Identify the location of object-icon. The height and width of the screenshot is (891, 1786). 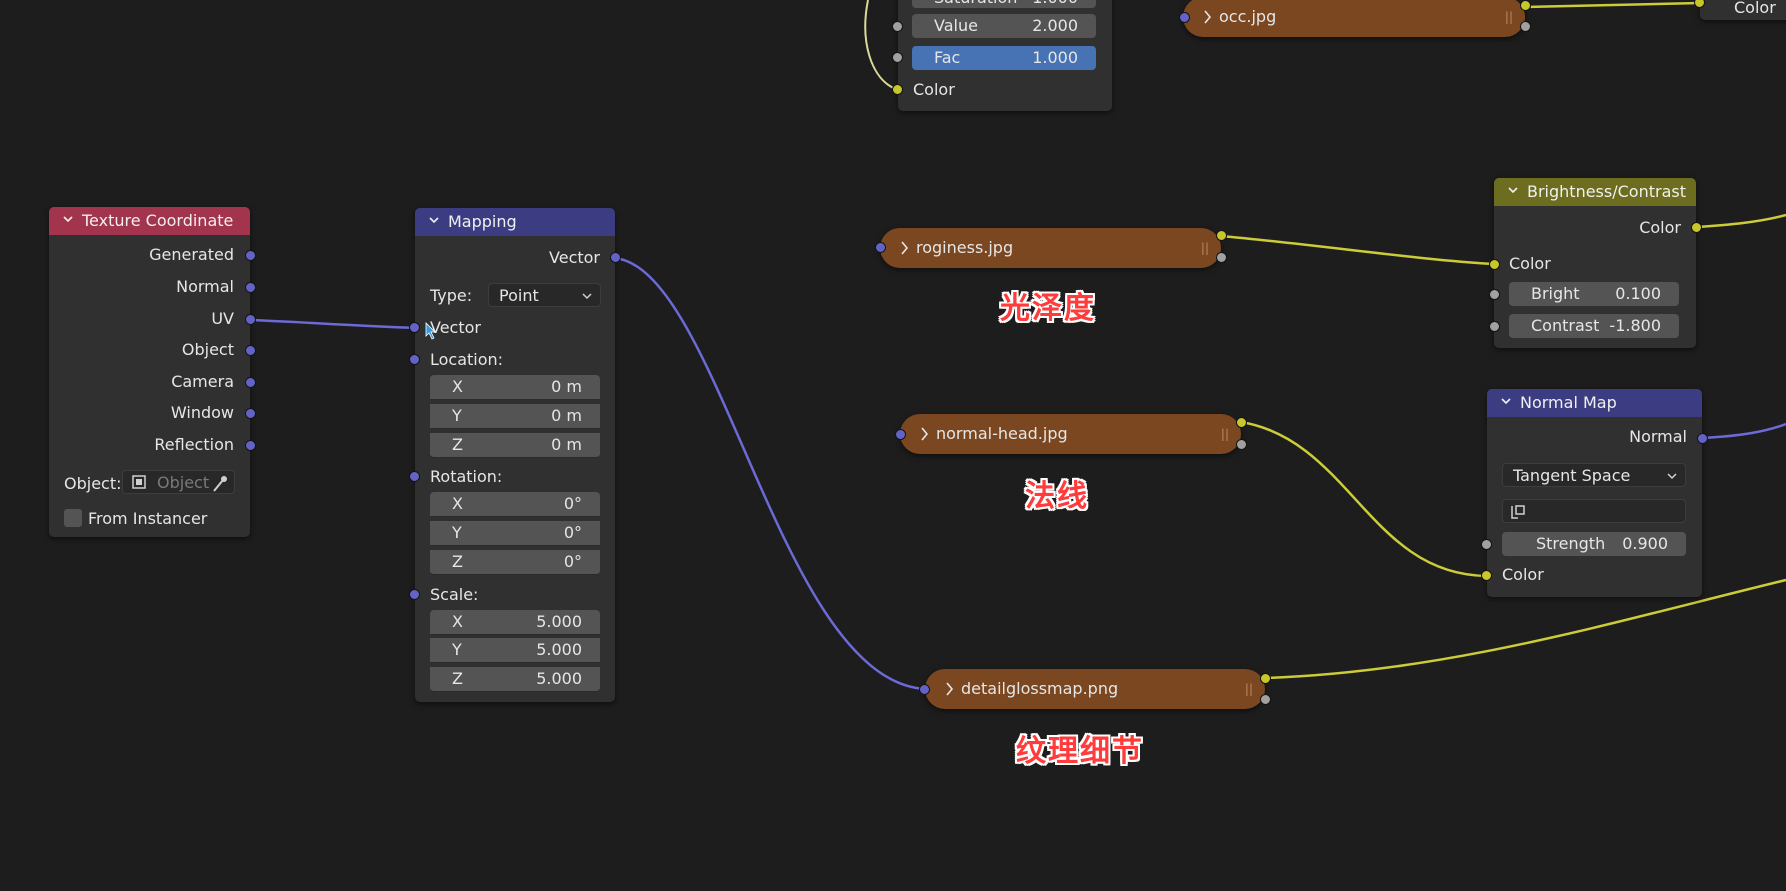
(139, 486).